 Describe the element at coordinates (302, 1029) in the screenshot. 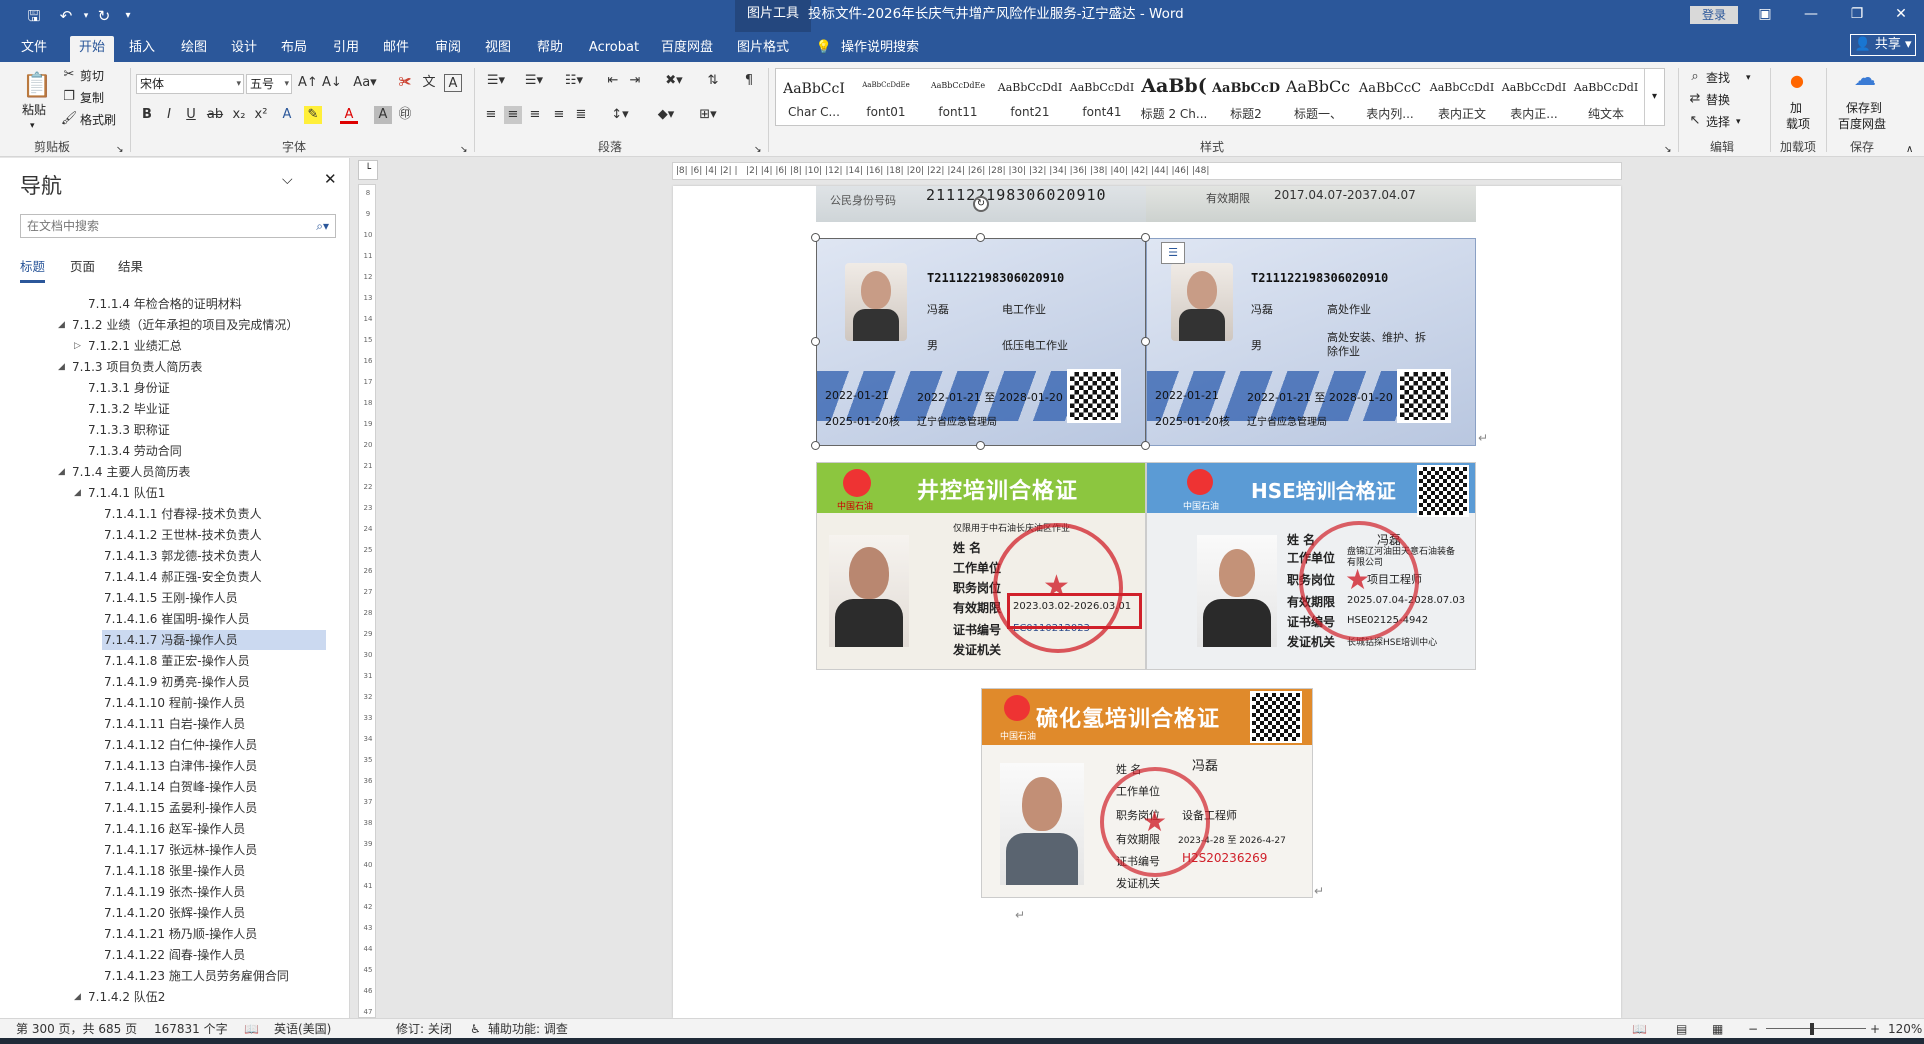

I see `language: 英语(美国)` at that location.